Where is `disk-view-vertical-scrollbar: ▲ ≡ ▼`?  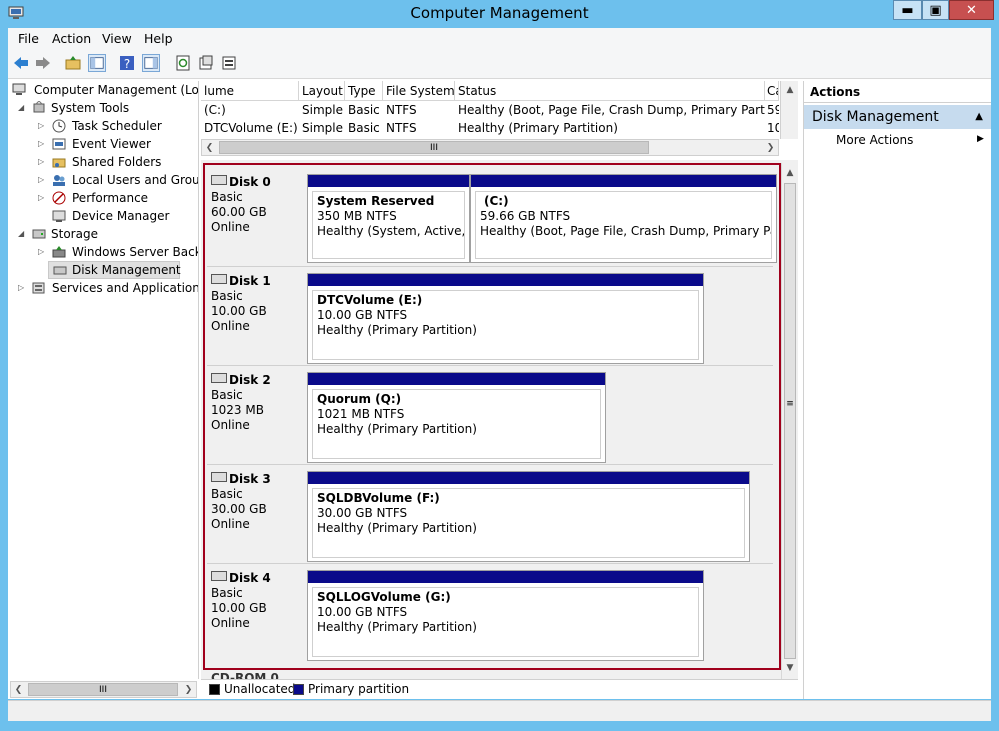
disk-view-vertical-scrollbar: ▲ ≡ ▼ is located at coordinates (789, 421).